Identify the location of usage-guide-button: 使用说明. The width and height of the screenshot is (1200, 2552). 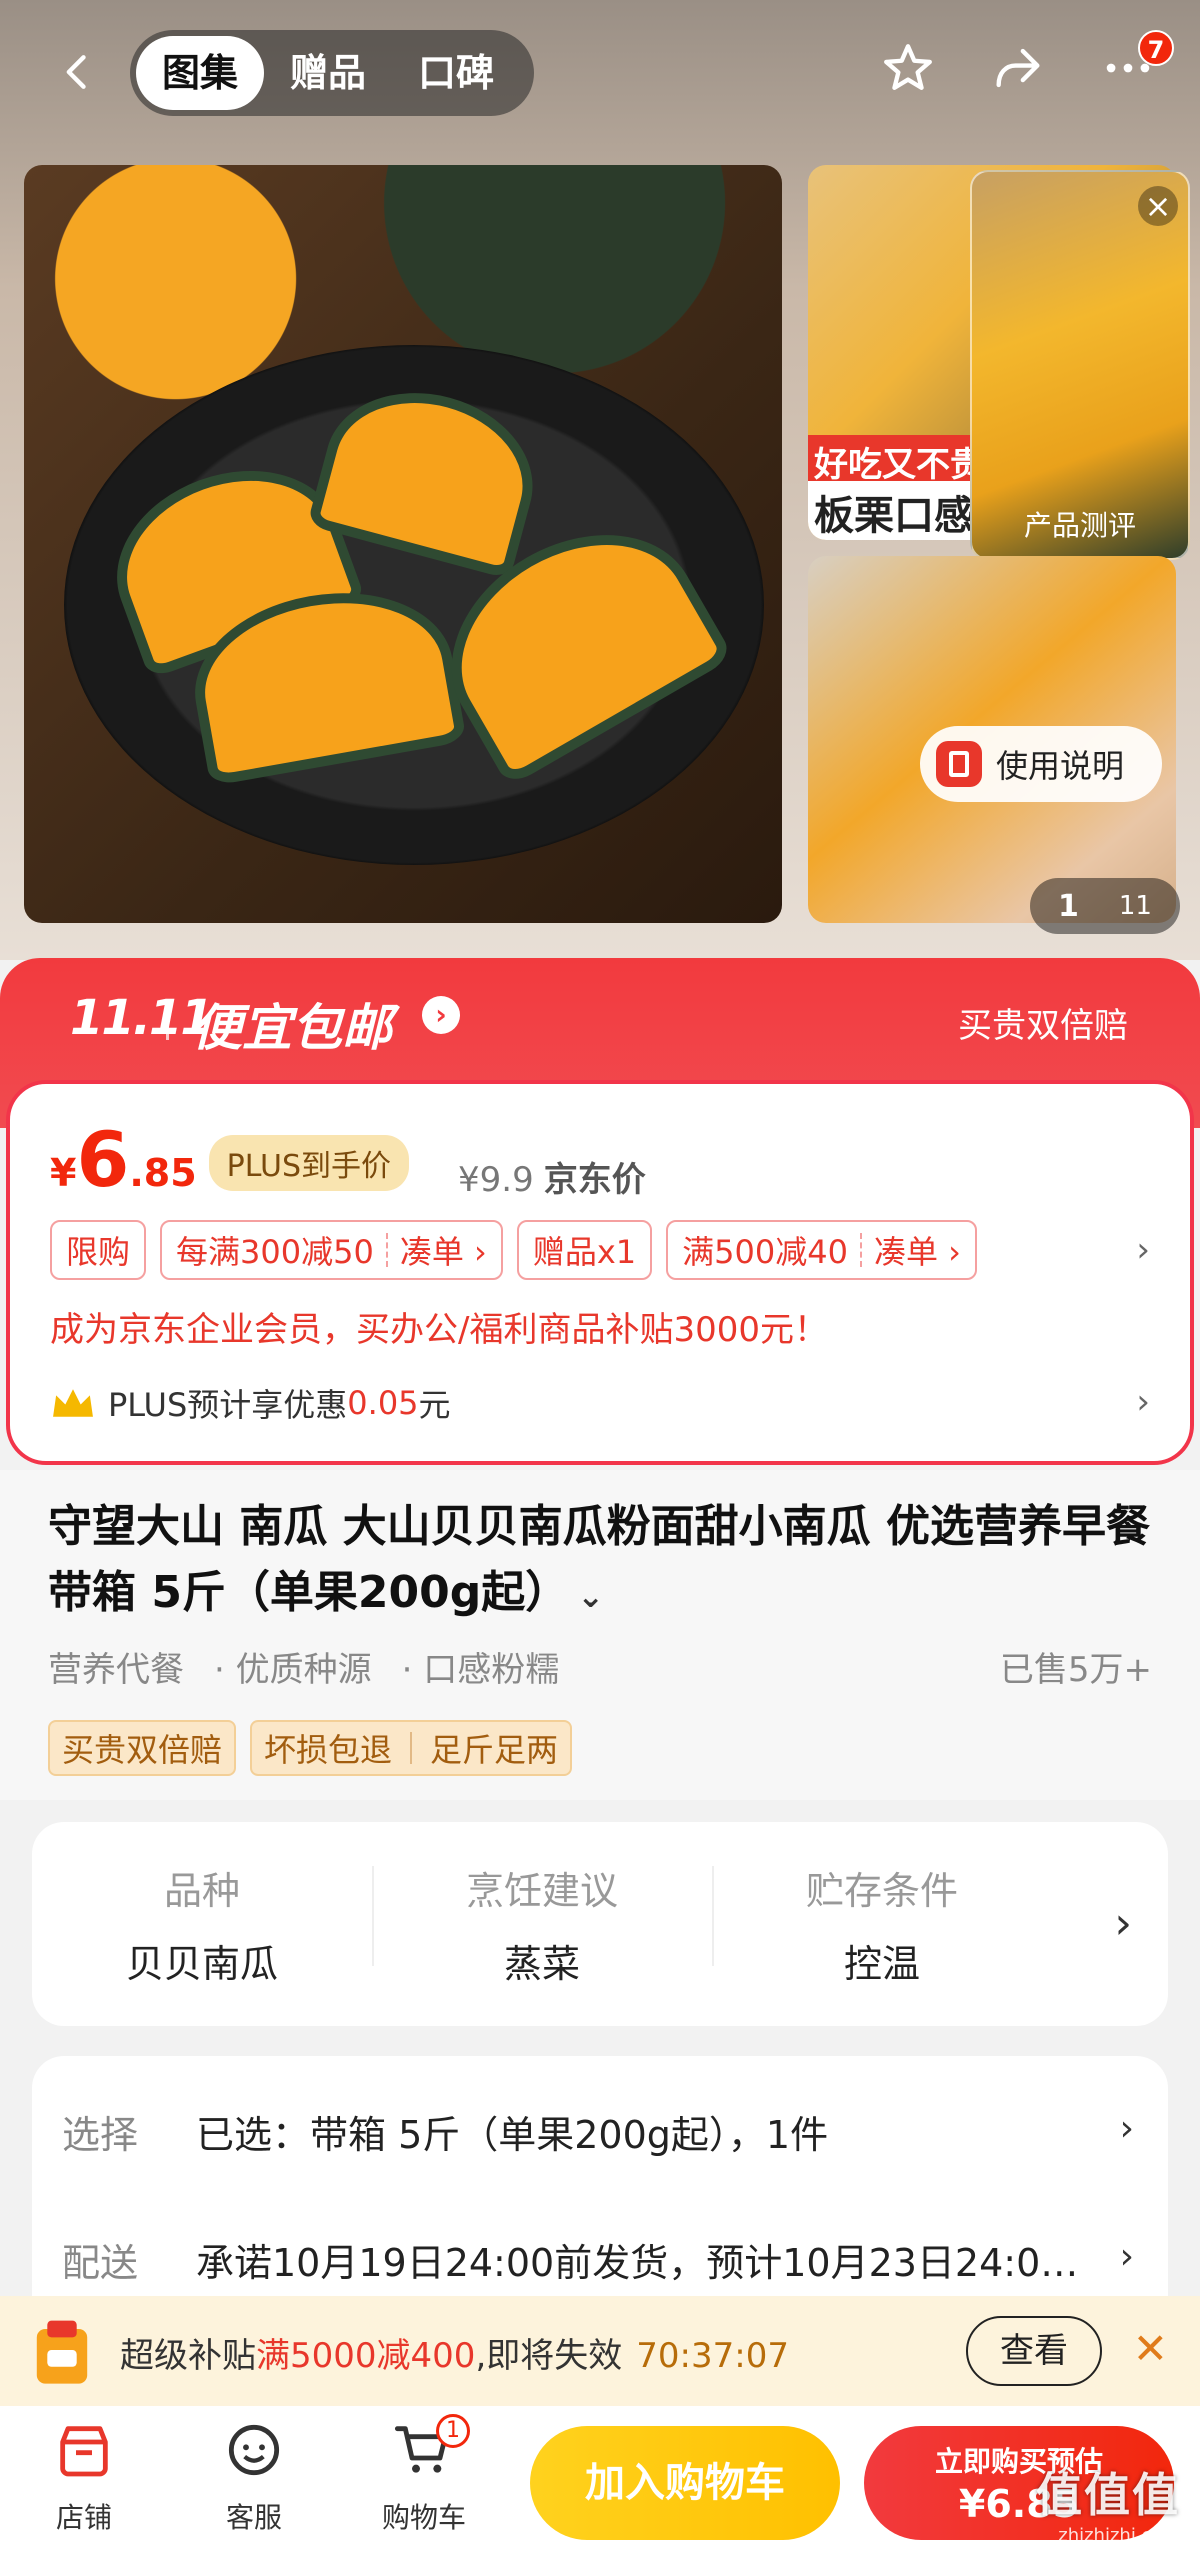
(1041, 764).